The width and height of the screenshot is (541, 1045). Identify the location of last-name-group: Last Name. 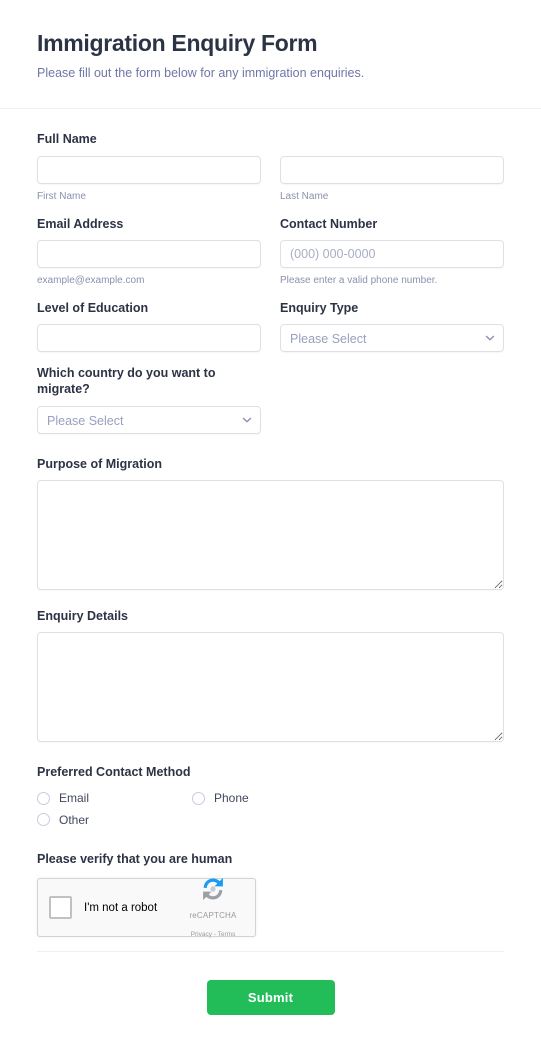
(392, 179).